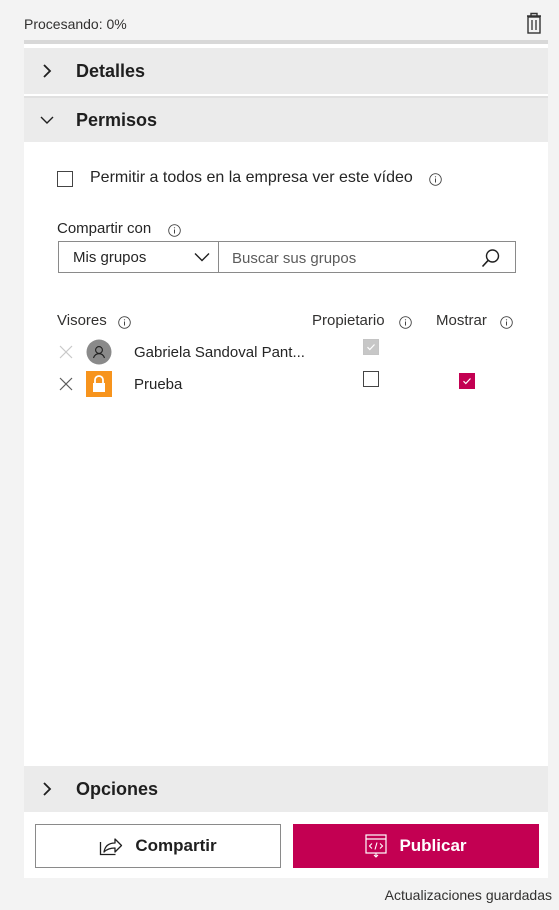 Image resolution: width=559 pixels, height=910 pixels. I want to click on show-checkbox, so click(467, 381).